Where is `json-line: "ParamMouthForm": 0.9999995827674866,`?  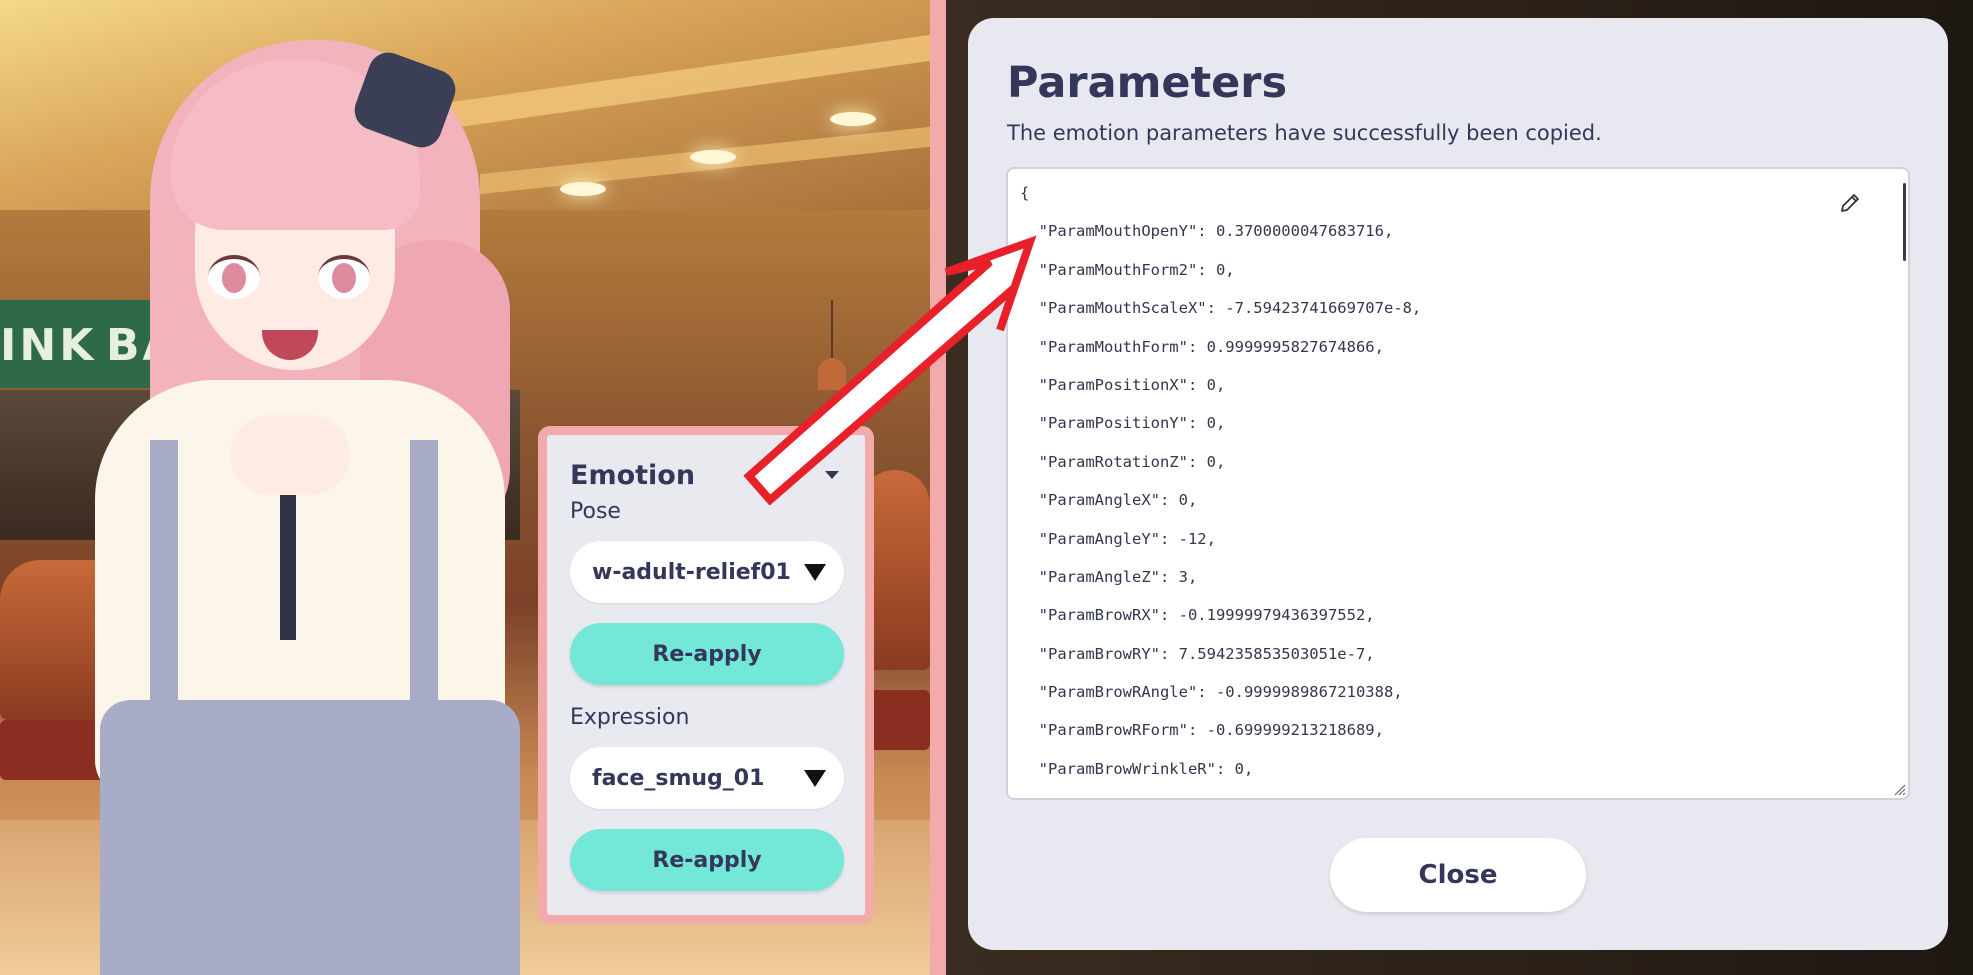
json-line: "ParamMouthForm": 0.9999995827674866, is located at coordinates (1202, 346).